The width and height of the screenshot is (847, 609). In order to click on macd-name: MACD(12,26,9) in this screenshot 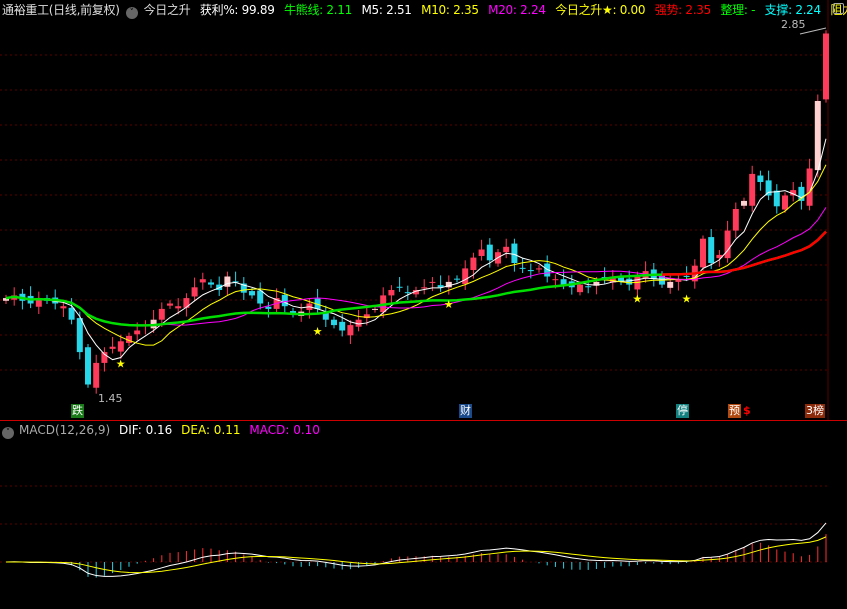, I will do `click(64, 430)`.